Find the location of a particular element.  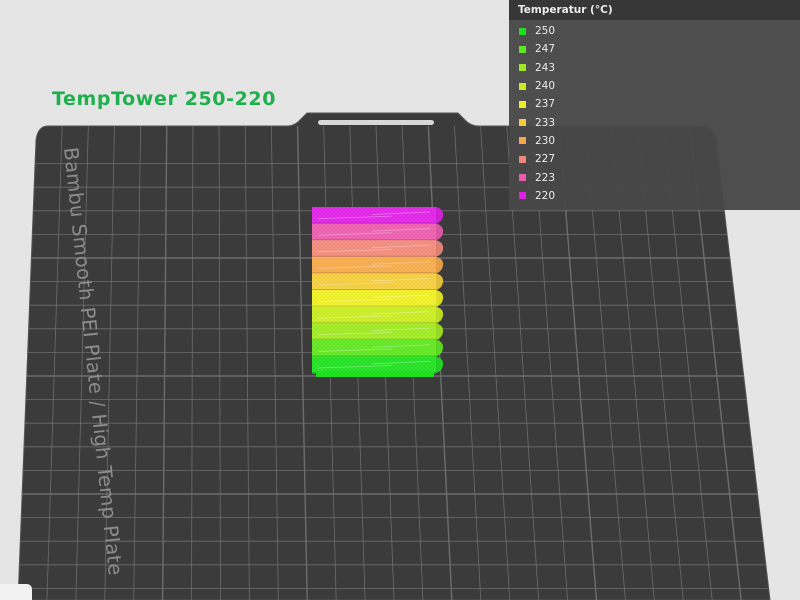

plate-title: TempTower 250-220 is located at coordinates (164, 99).